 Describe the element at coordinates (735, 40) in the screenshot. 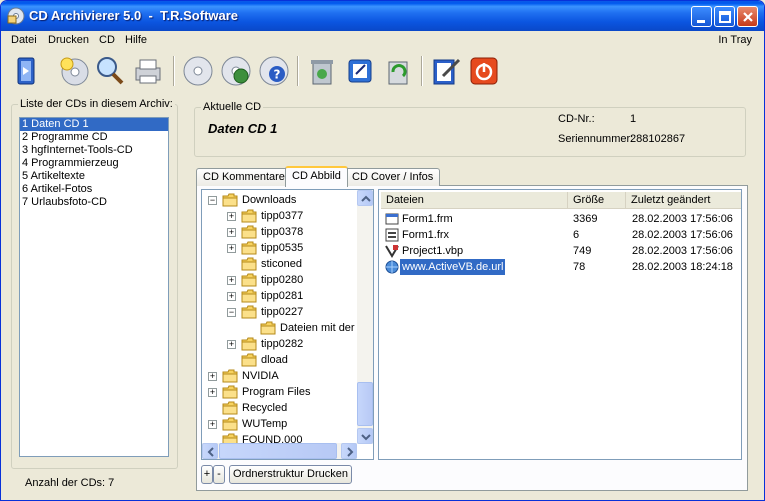

I see `in-tray-link: In Tray` at that location.